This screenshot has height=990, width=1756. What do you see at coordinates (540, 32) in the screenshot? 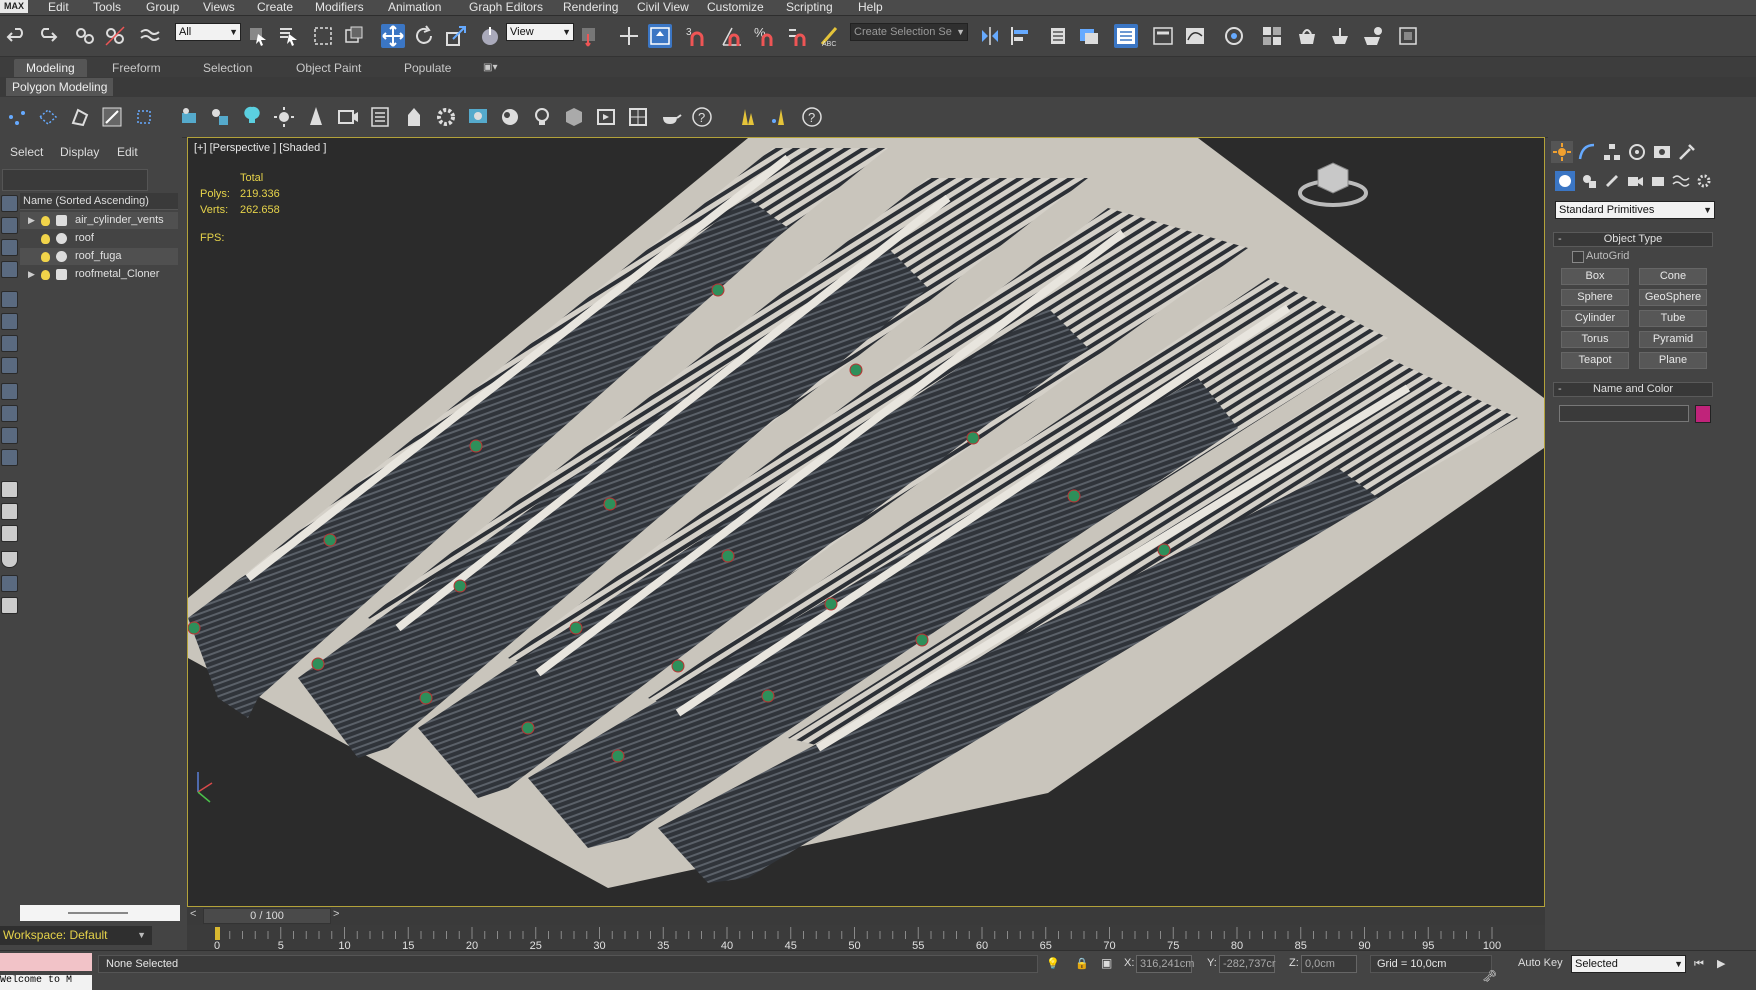
I see `reference-coord-dropdown: View ▼` at bounding box center [540, 32].